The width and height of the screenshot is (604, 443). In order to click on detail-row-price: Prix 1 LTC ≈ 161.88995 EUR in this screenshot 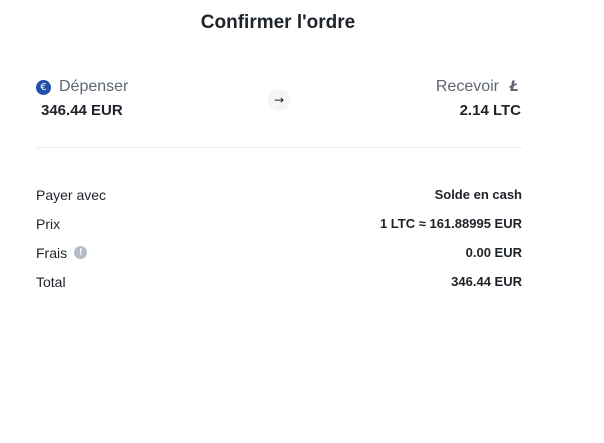, I will do `click(279, 223)`.